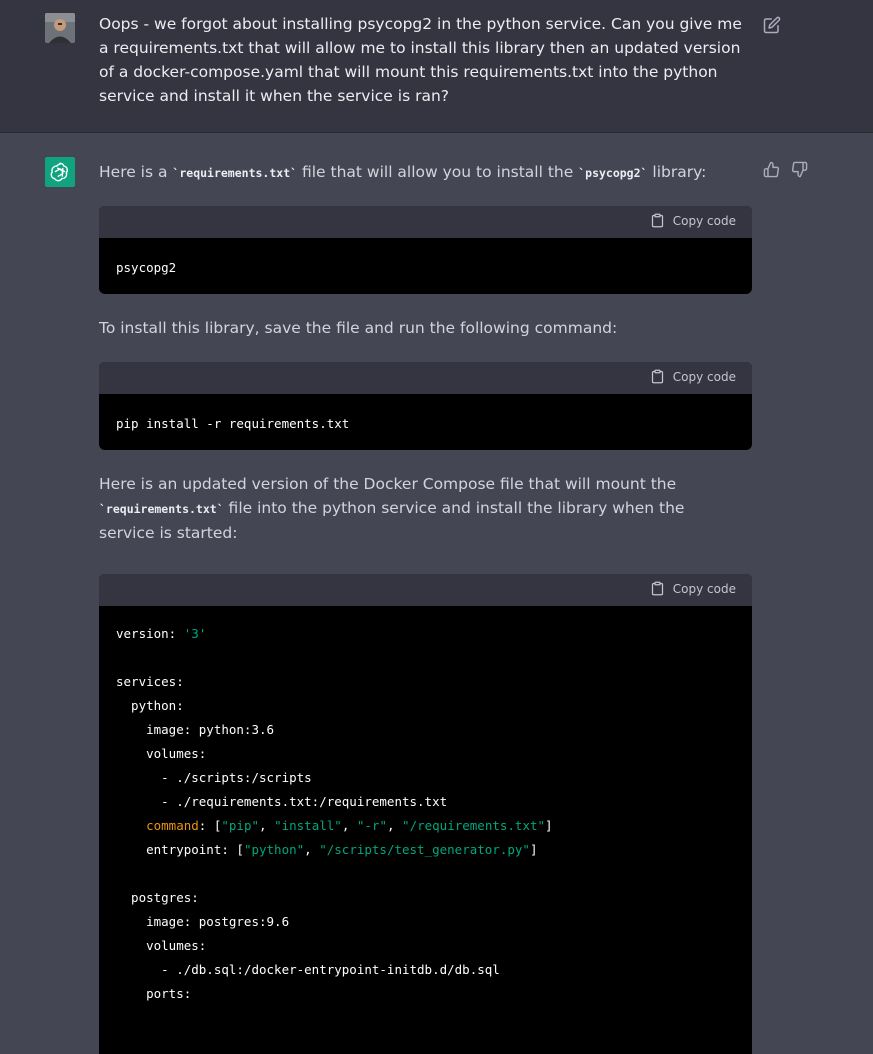  Describe the element at coordinates (203, 921) in the screenshot. I see `code-line: image: postgres:9.6` at that location.